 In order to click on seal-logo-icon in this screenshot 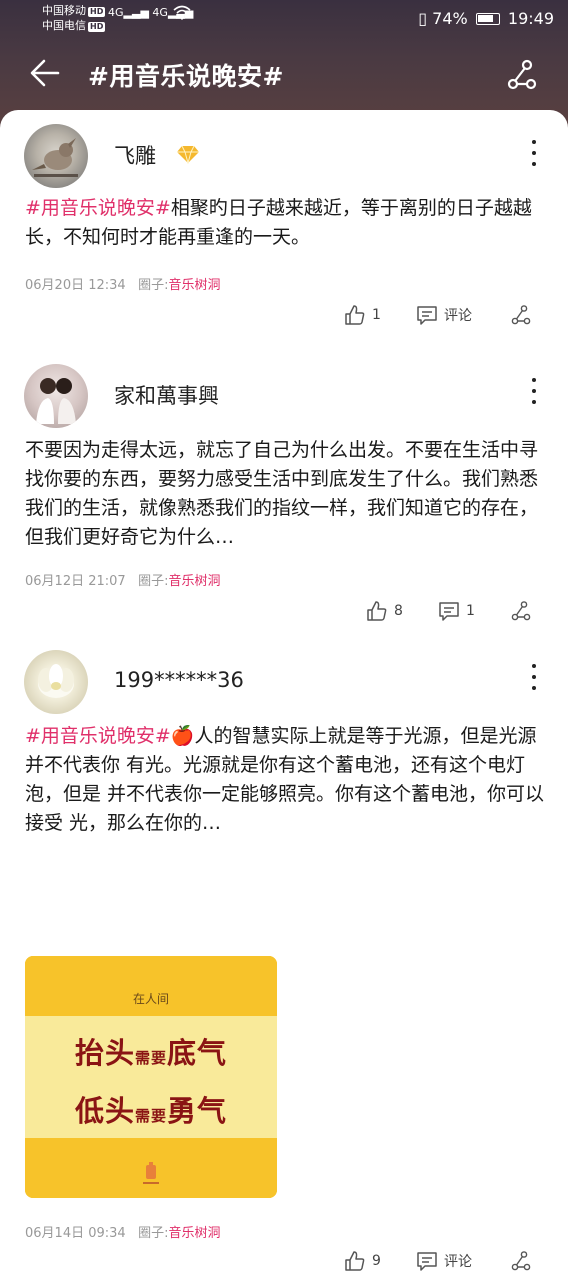, I will do `click(151, 1174)`.